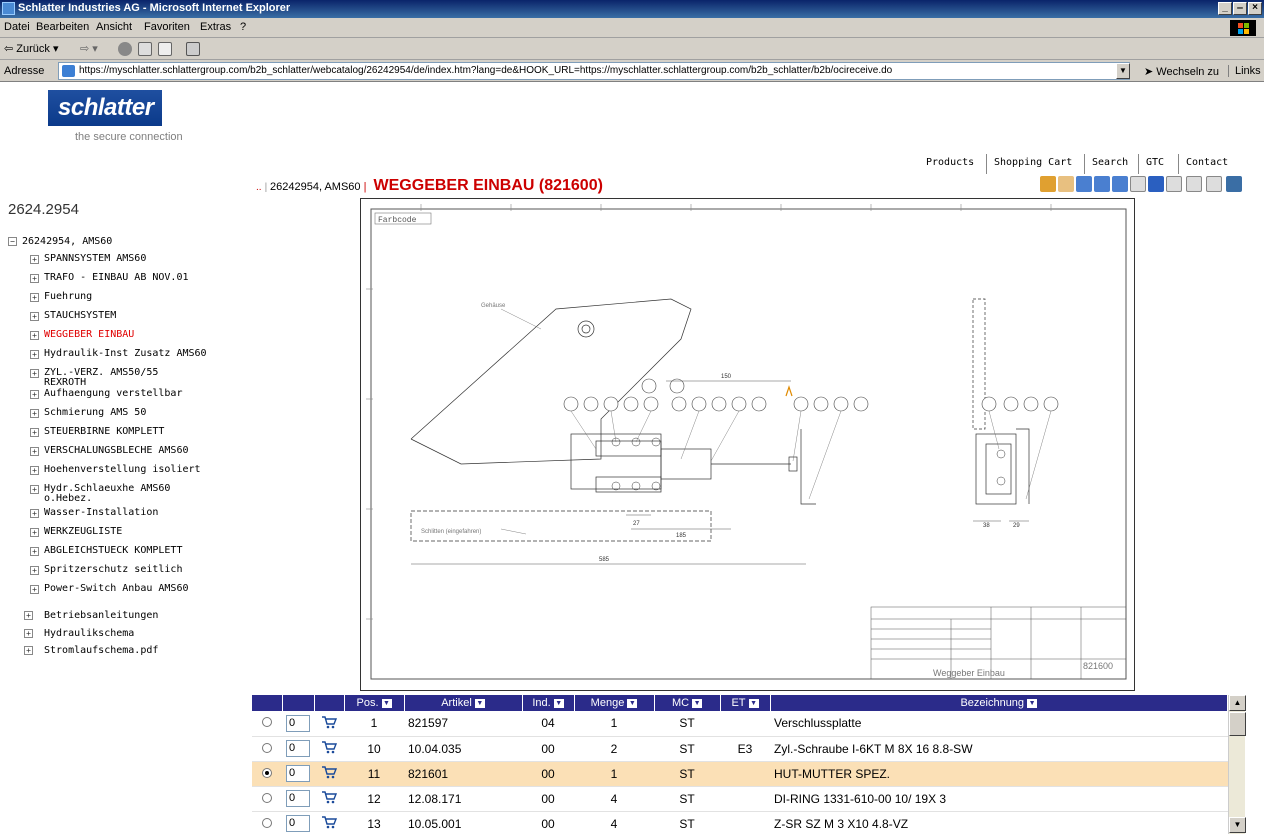 The width and height of the screenshot is (1264, 836). Describe the element at coordinates (1181, 71) in the screenshot. I see `go-button: ➤ Wechseln zu` at that location.